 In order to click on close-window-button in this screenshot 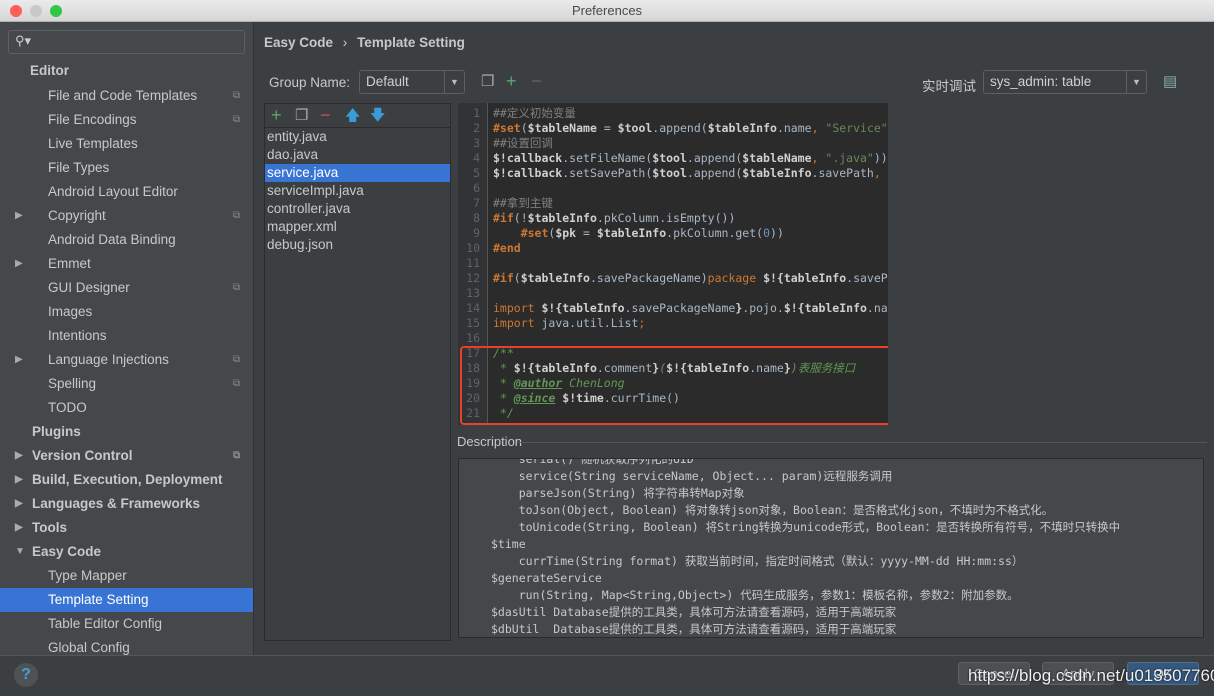, I will do `click(16, 11)`.